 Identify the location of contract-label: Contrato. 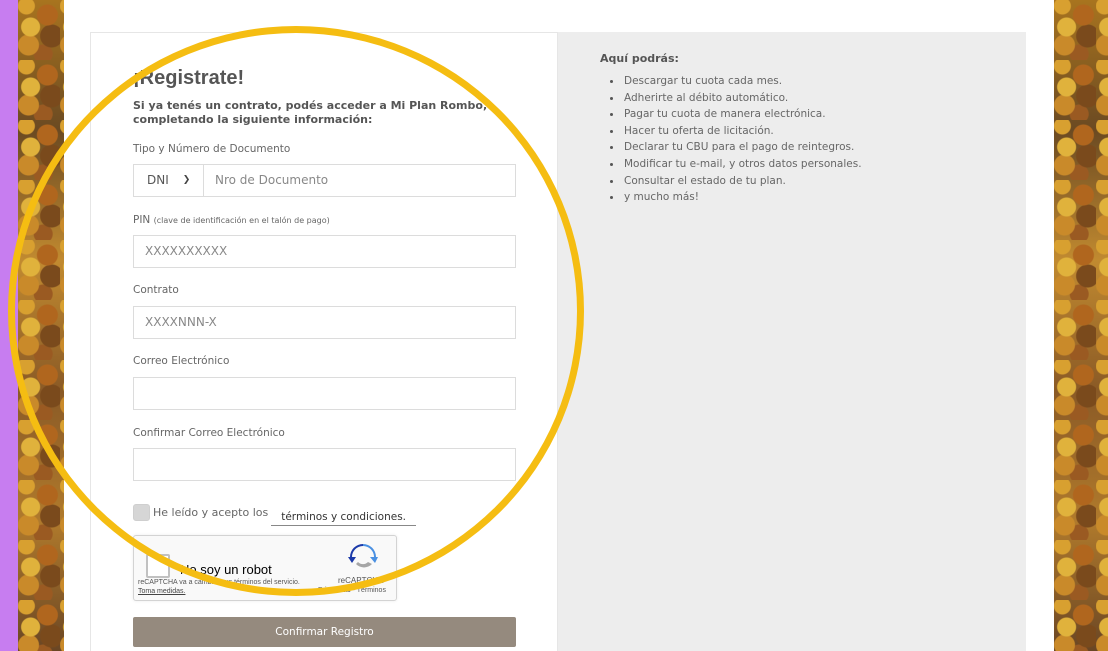
(156, 290).